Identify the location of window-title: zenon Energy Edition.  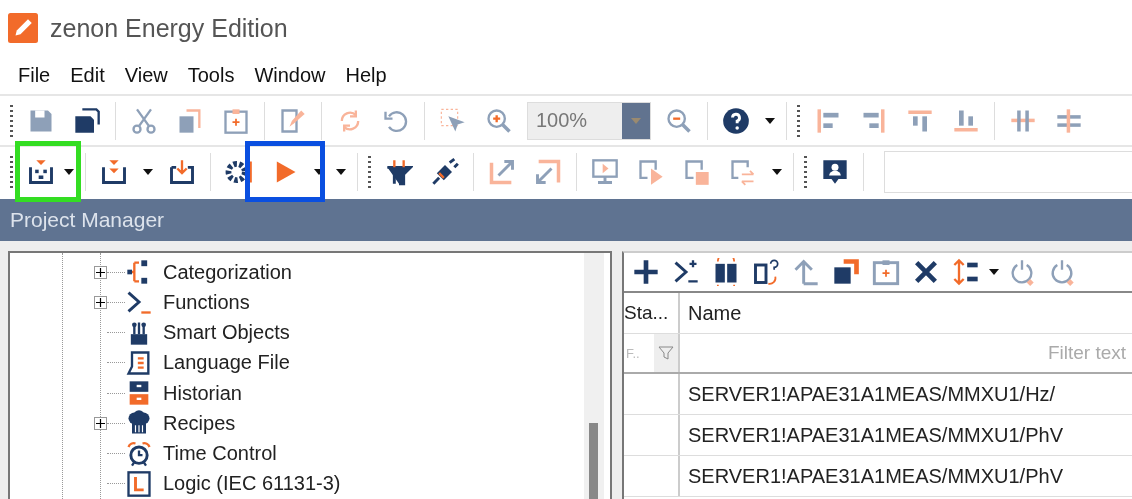
(169, 28).